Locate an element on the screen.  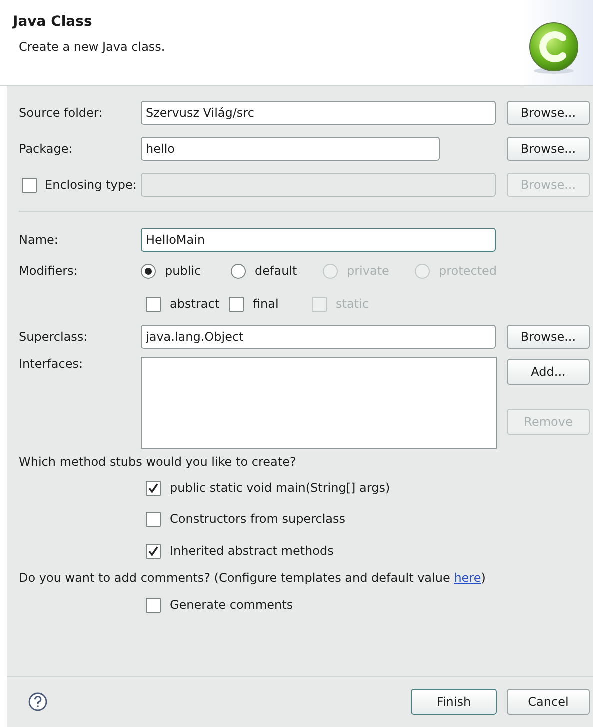
field-label: Modifiers: is located at coordinates (49, 271).